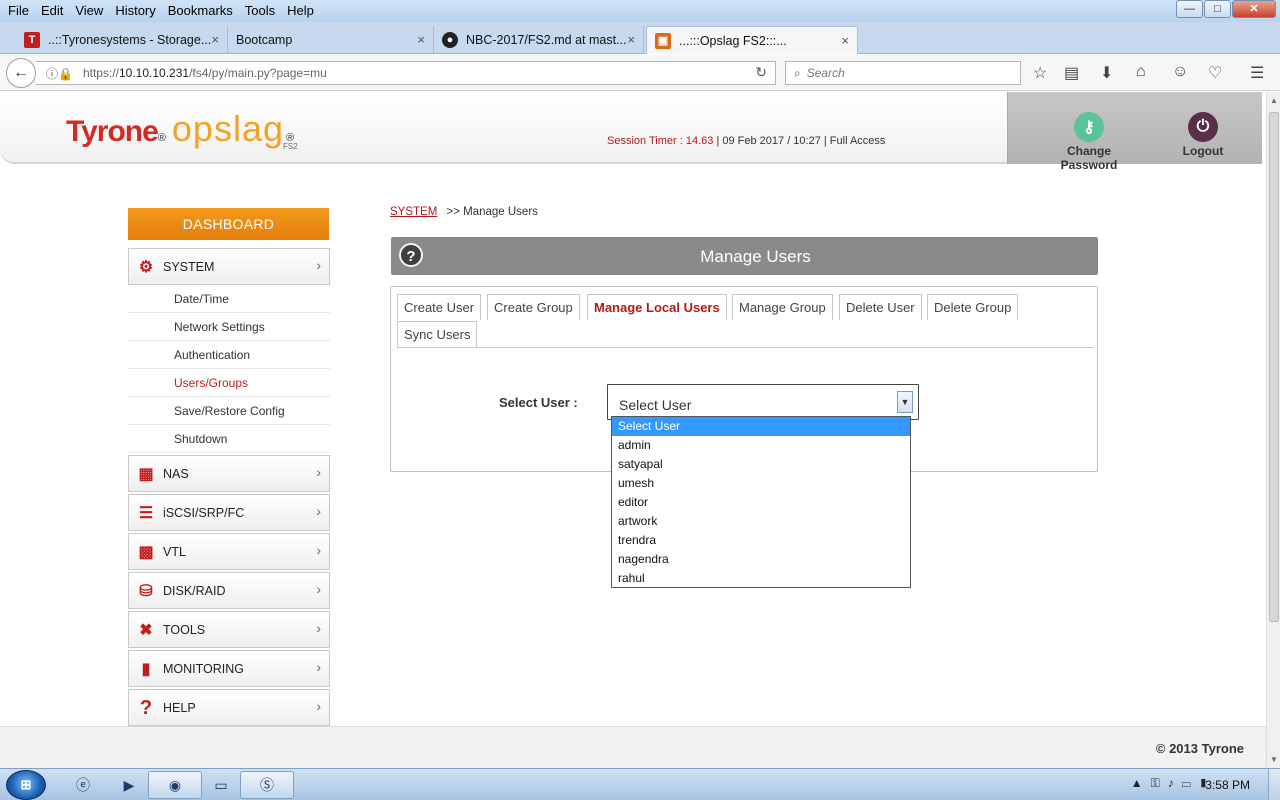 The height and width of the screenshot is (800, 1280). I want to click on sidebar-item-shutdown: Shutdown, so click(229, 439).